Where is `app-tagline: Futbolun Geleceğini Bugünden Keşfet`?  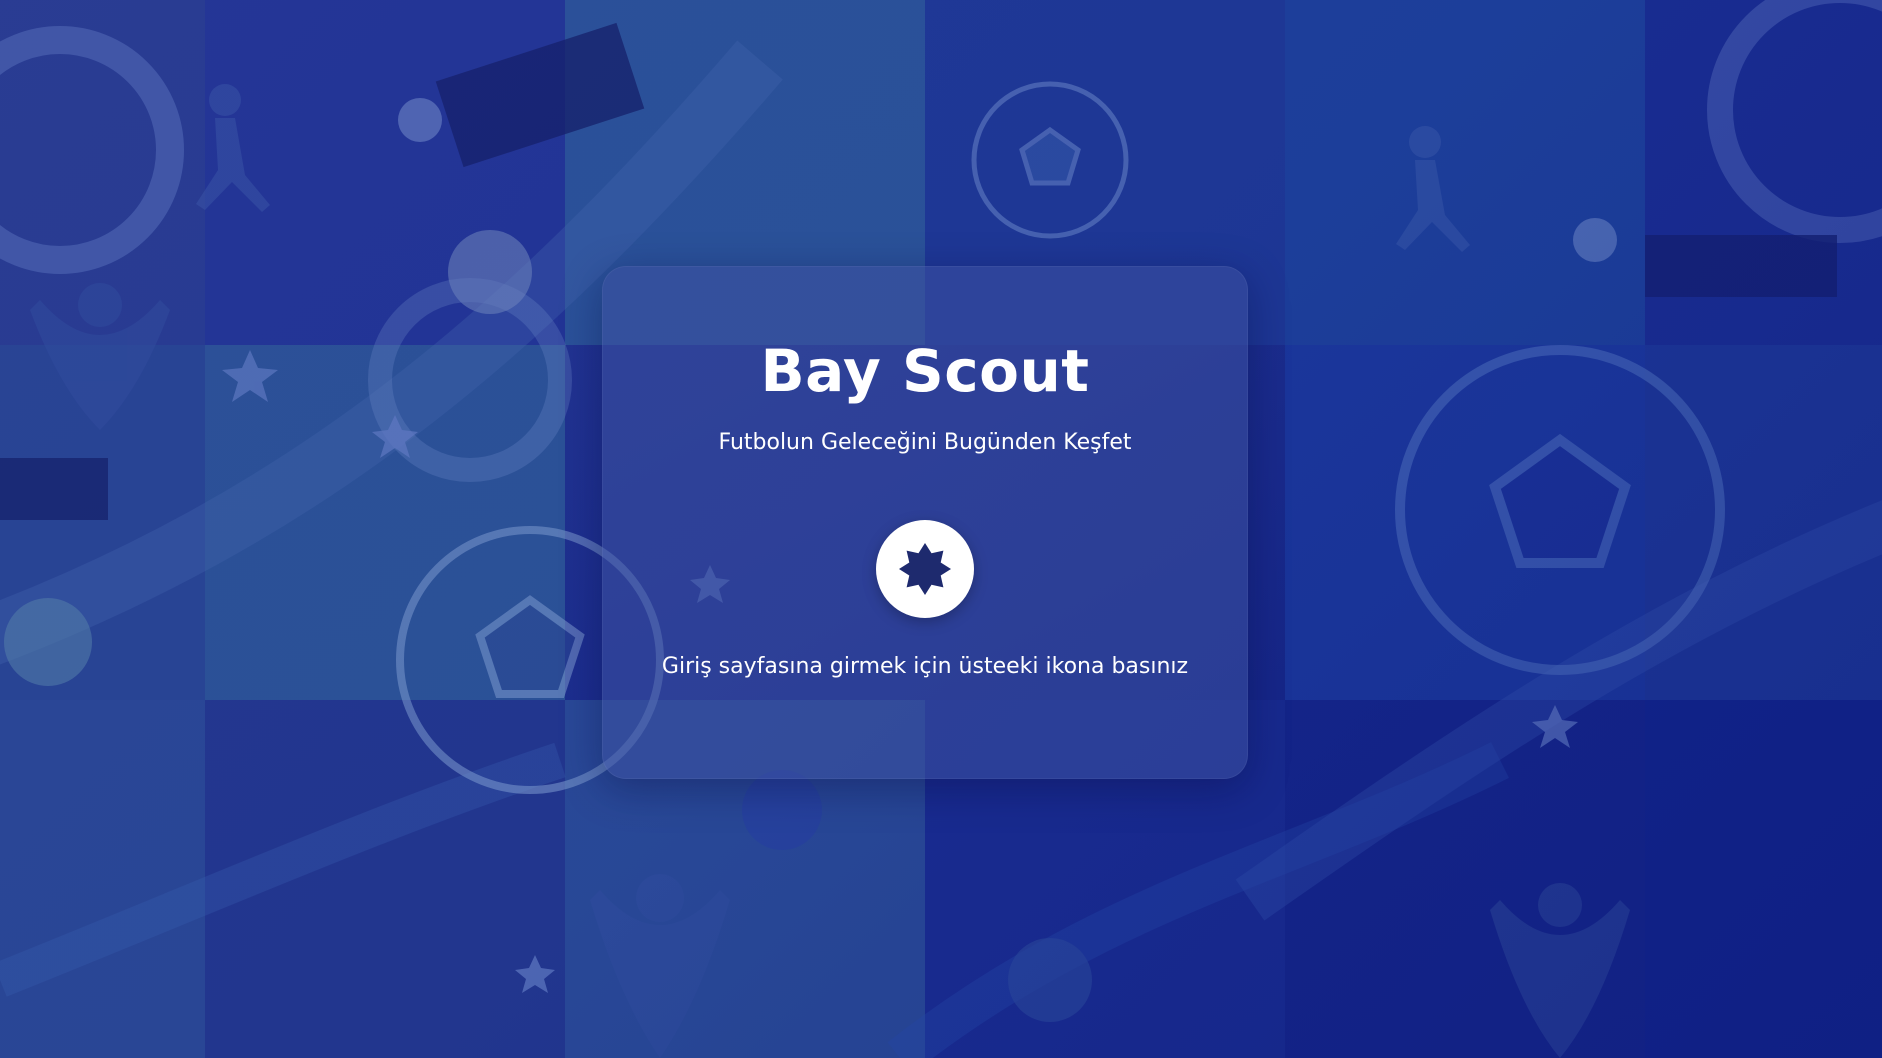 app-tagline: Futbolun Geleceğini Bugünden Keşfet is located at coordinates (925, 442).